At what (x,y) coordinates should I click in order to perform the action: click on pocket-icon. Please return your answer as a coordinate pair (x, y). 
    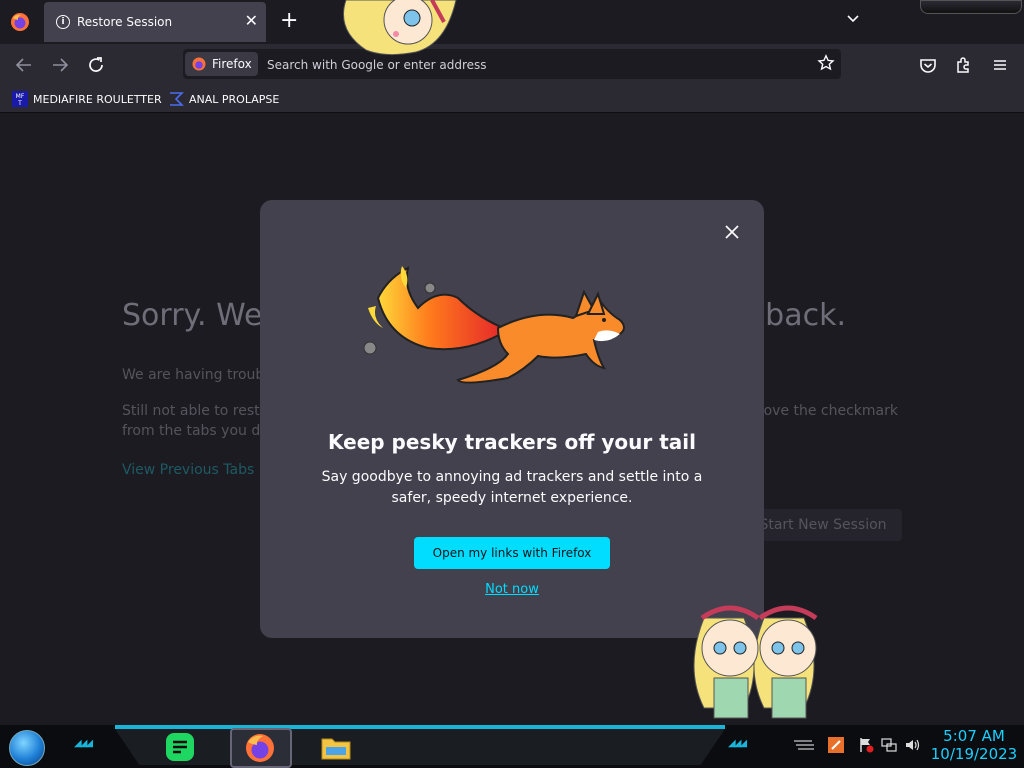
    Looking at the image, I should click on (928, 65).